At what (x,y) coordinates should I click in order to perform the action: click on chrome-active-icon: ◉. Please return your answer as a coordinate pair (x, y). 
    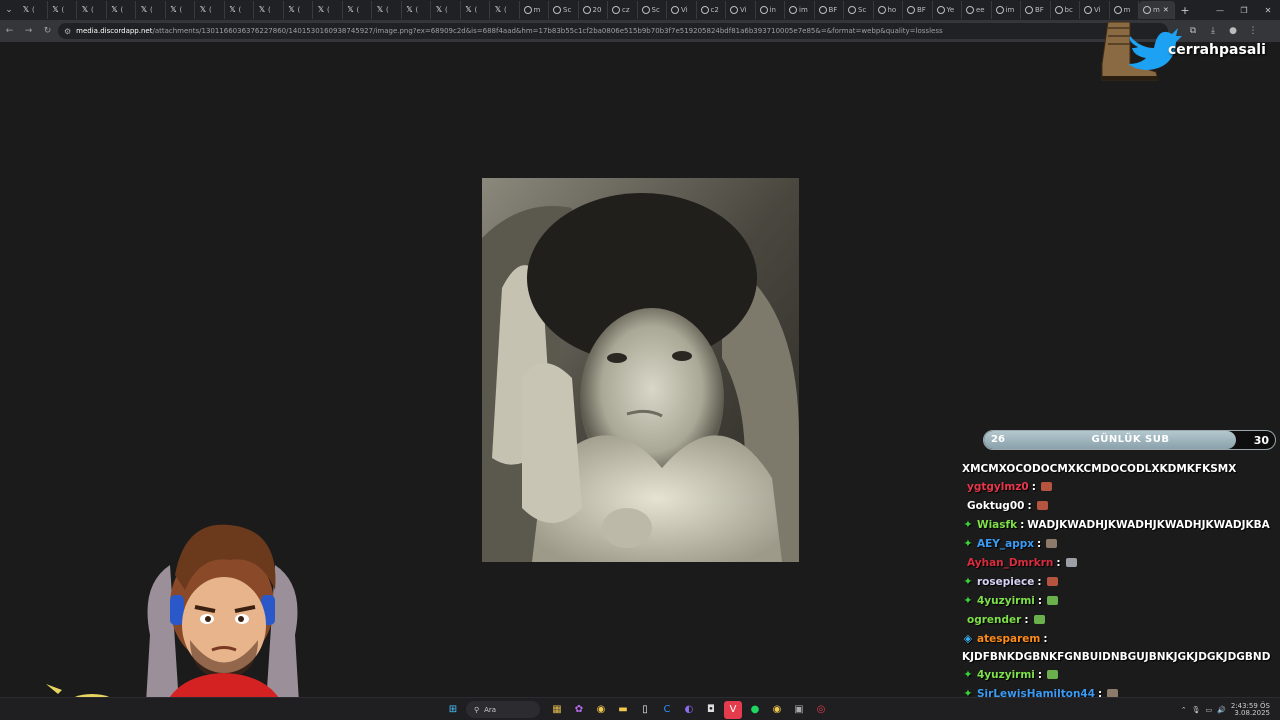
    Looking at the image, I should click on (777, 710).